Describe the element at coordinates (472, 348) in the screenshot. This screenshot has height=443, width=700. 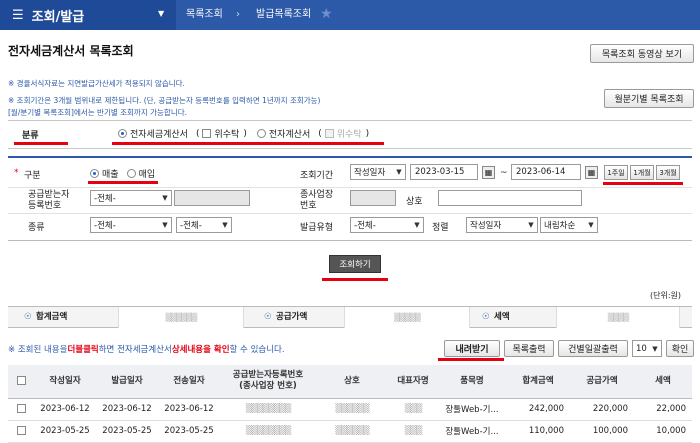
I see `download-button: 내려받기` at that location.